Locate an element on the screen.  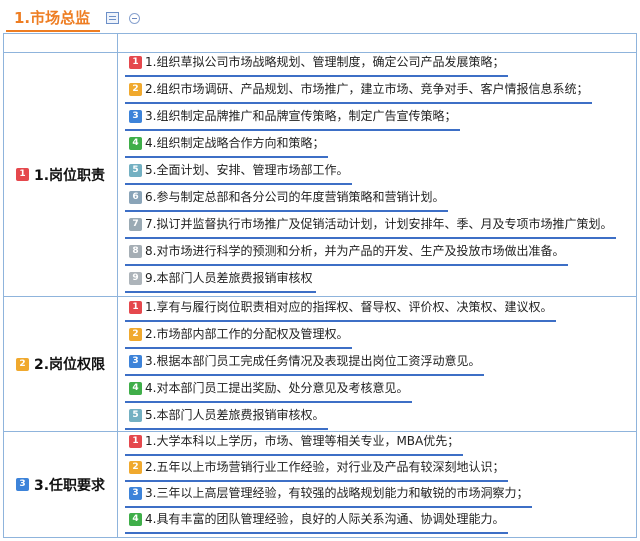
priority-badge: 7 is located at coordinates (135, 224).